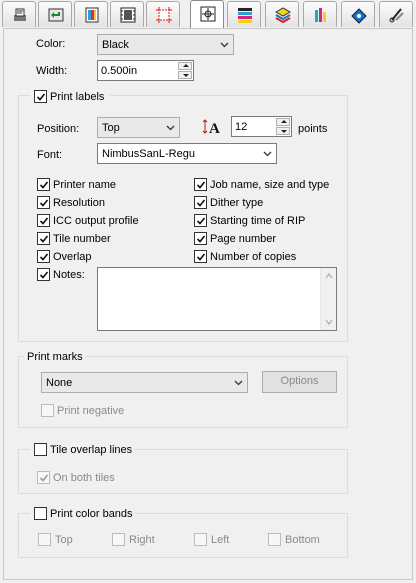  Describe the element at coordinates (144, 382) in the screenshot. I see `print-marks-select: None` at that location.